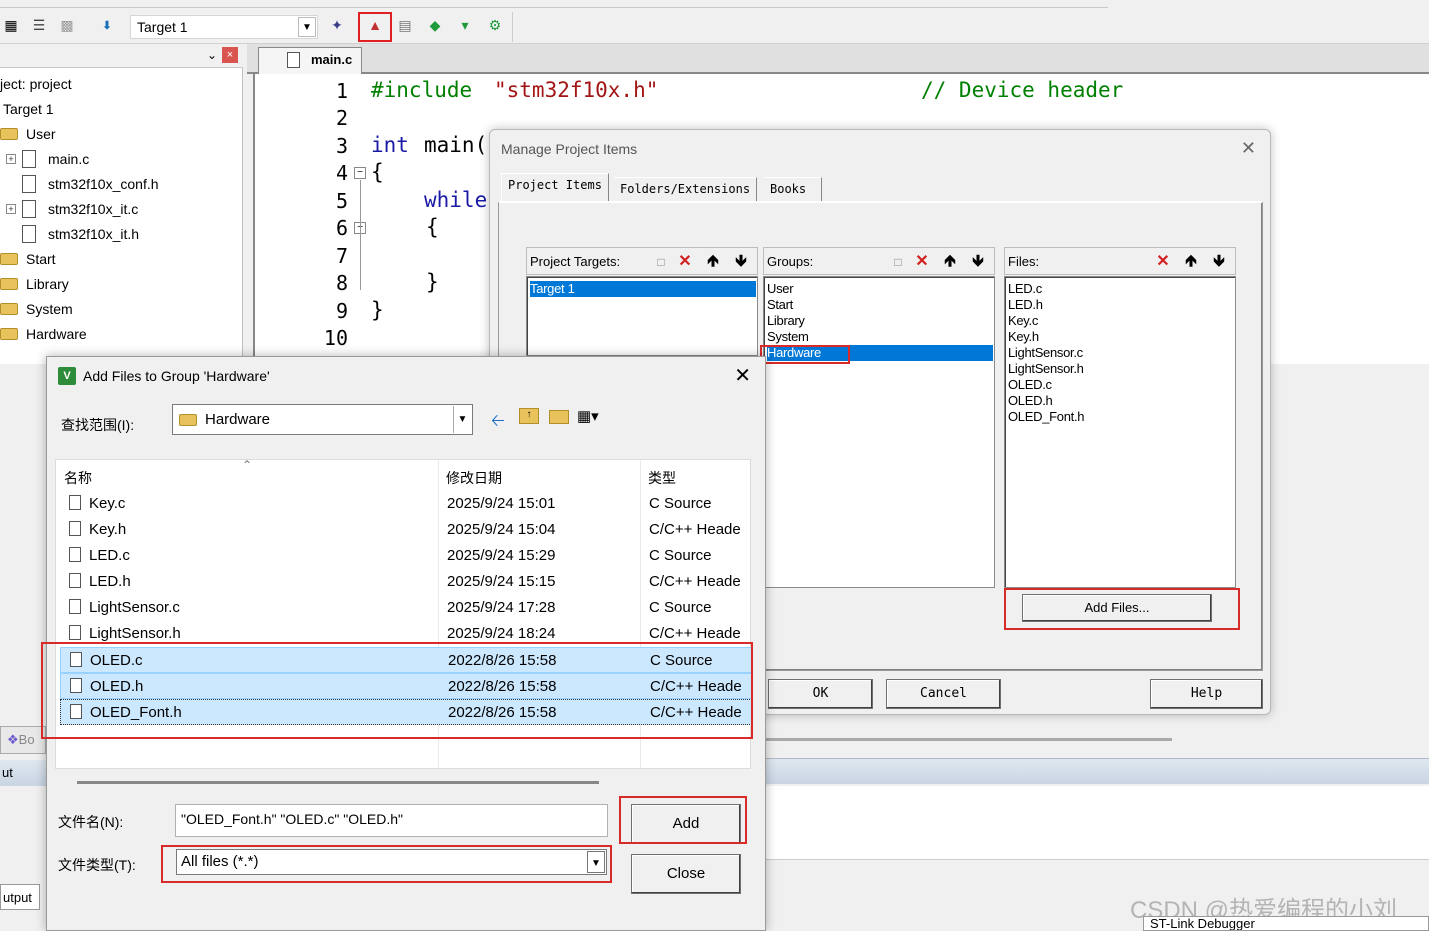 The image size is (1429, 931). What do you see at coordinates (212, 55) in the screenshot?
I see `pin-icon: ⌄` at bounding box center [212, 55].